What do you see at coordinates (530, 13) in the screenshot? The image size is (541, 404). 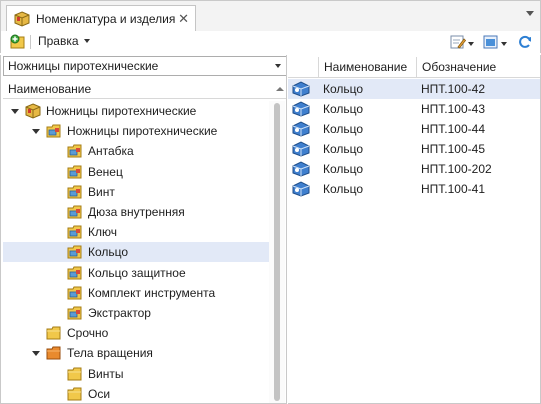 I see `tab-list-dropdown-icon` at bounding box center [530, 13].